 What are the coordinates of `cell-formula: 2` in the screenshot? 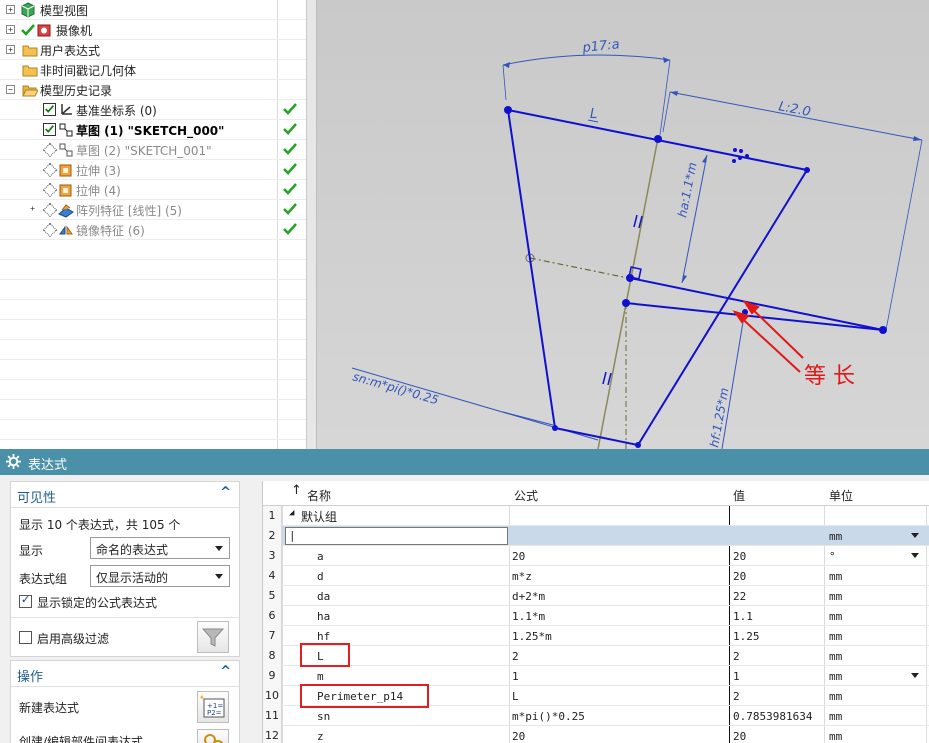 It's located at (515, 656).